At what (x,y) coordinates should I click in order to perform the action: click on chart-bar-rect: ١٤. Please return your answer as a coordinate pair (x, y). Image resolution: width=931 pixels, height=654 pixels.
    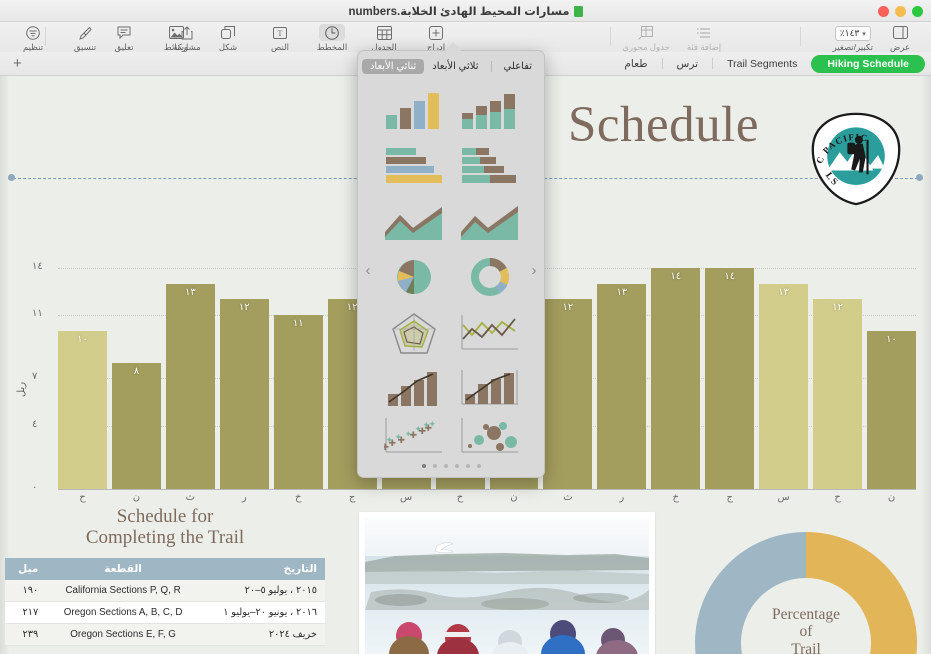
    Looking at the image, I should click on (730, 378).